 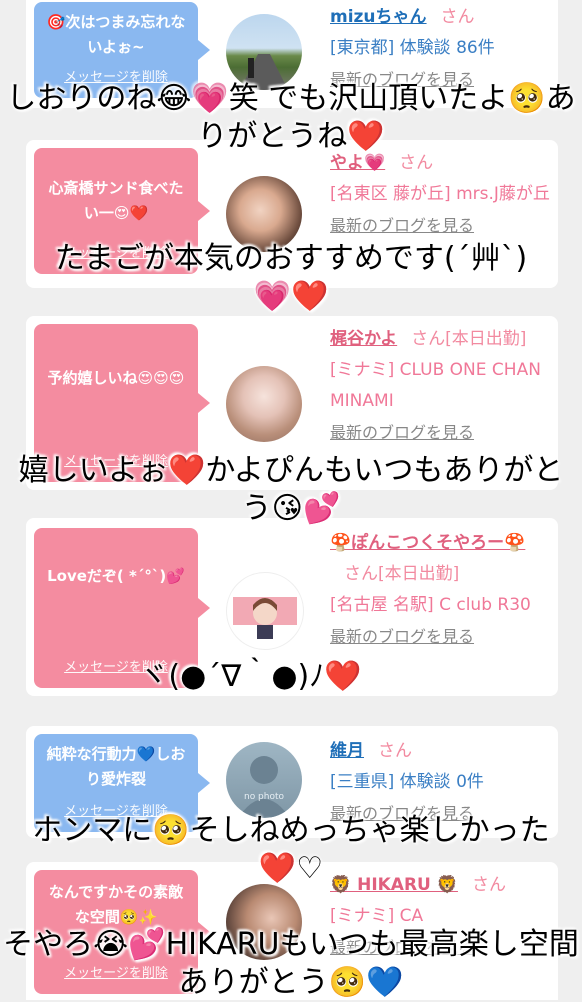 I want to click on message-text: Loveだぞ( *´°`)💕, so click(x=116, y=576).